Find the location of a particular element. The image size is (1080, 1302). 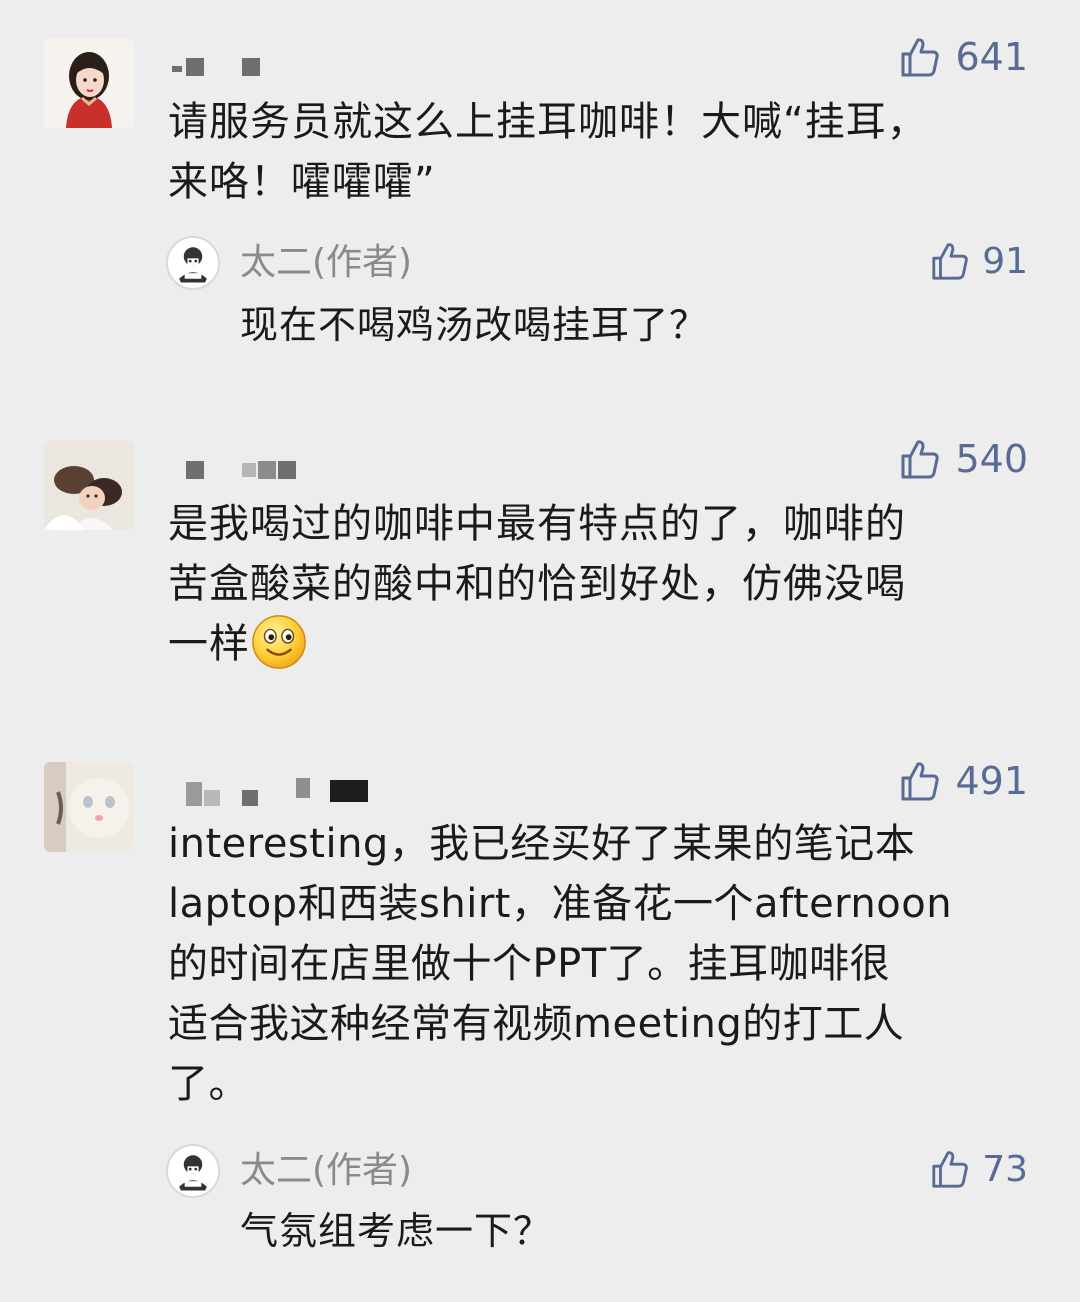

like-button: 641 is located at coordinates (963, 57).